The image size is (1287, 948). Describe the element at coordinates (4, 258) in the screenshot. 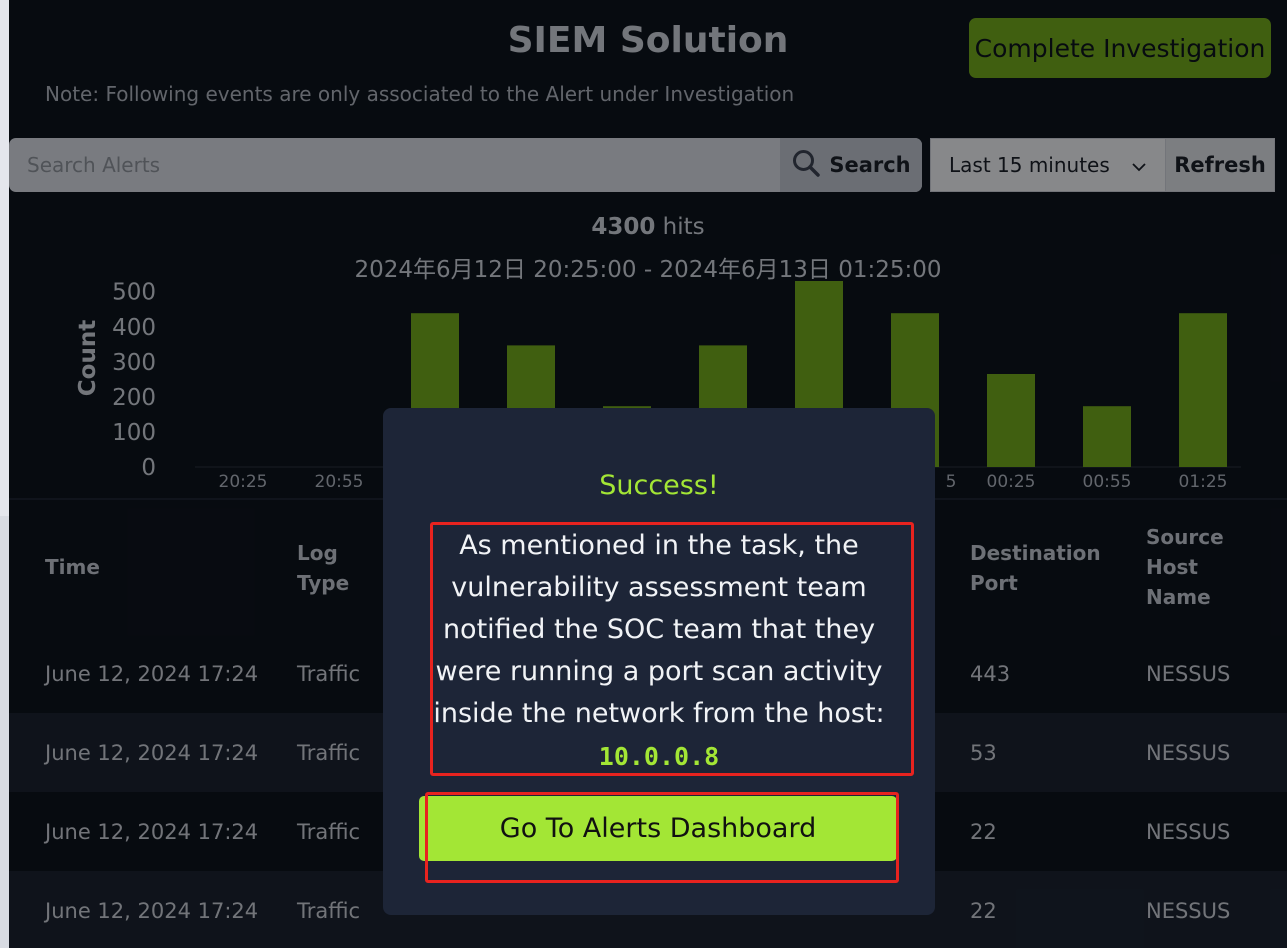

I see `page-gutter` at that location.